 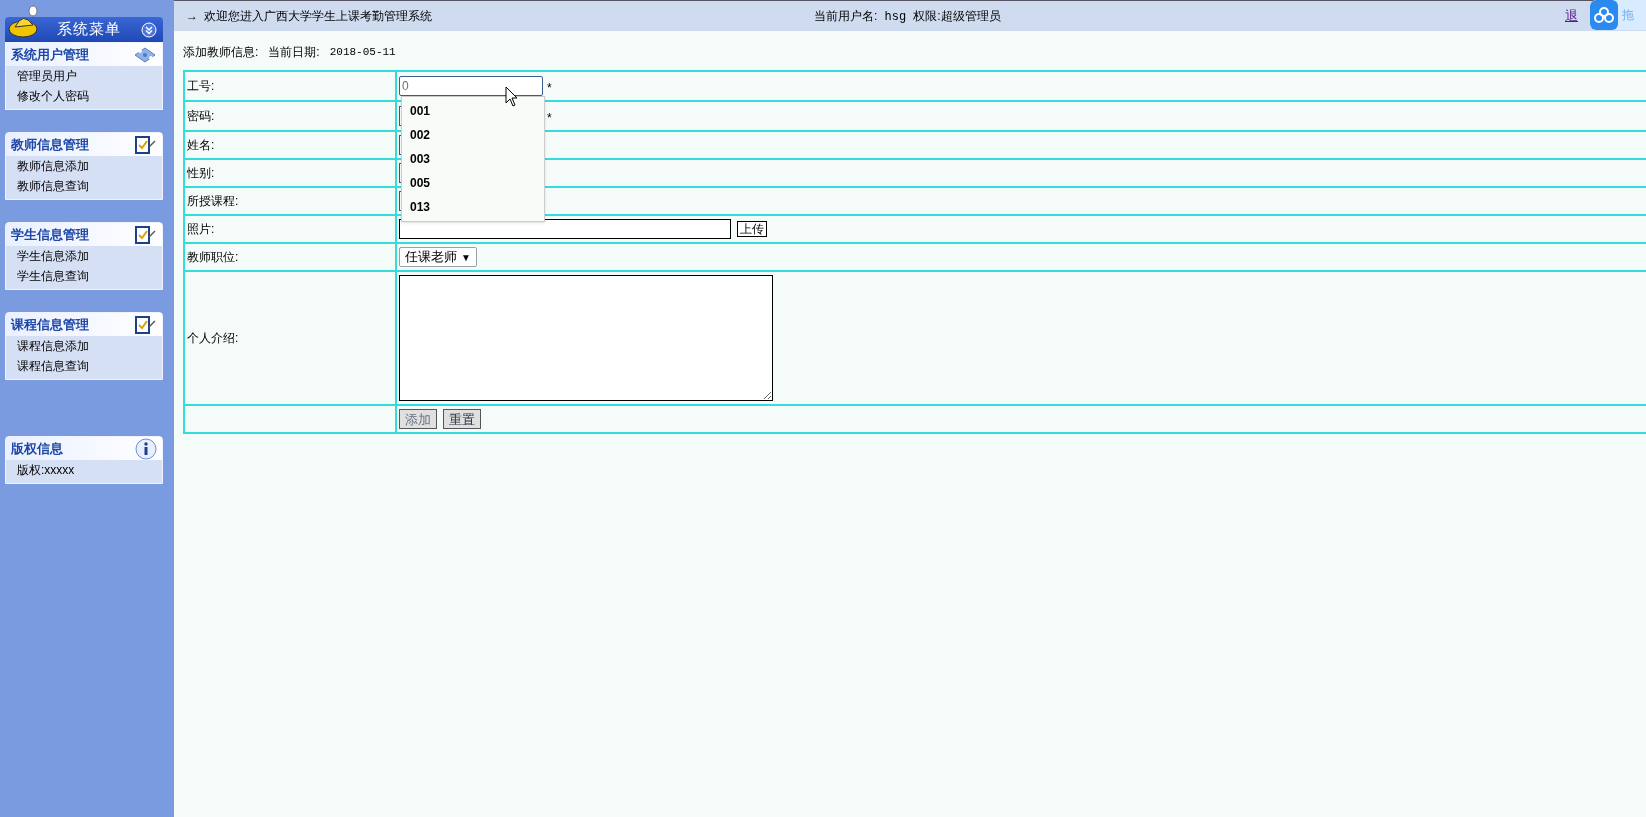 I want to click on menu-section-header: 学生信息管理, so click(x=84, y=234).